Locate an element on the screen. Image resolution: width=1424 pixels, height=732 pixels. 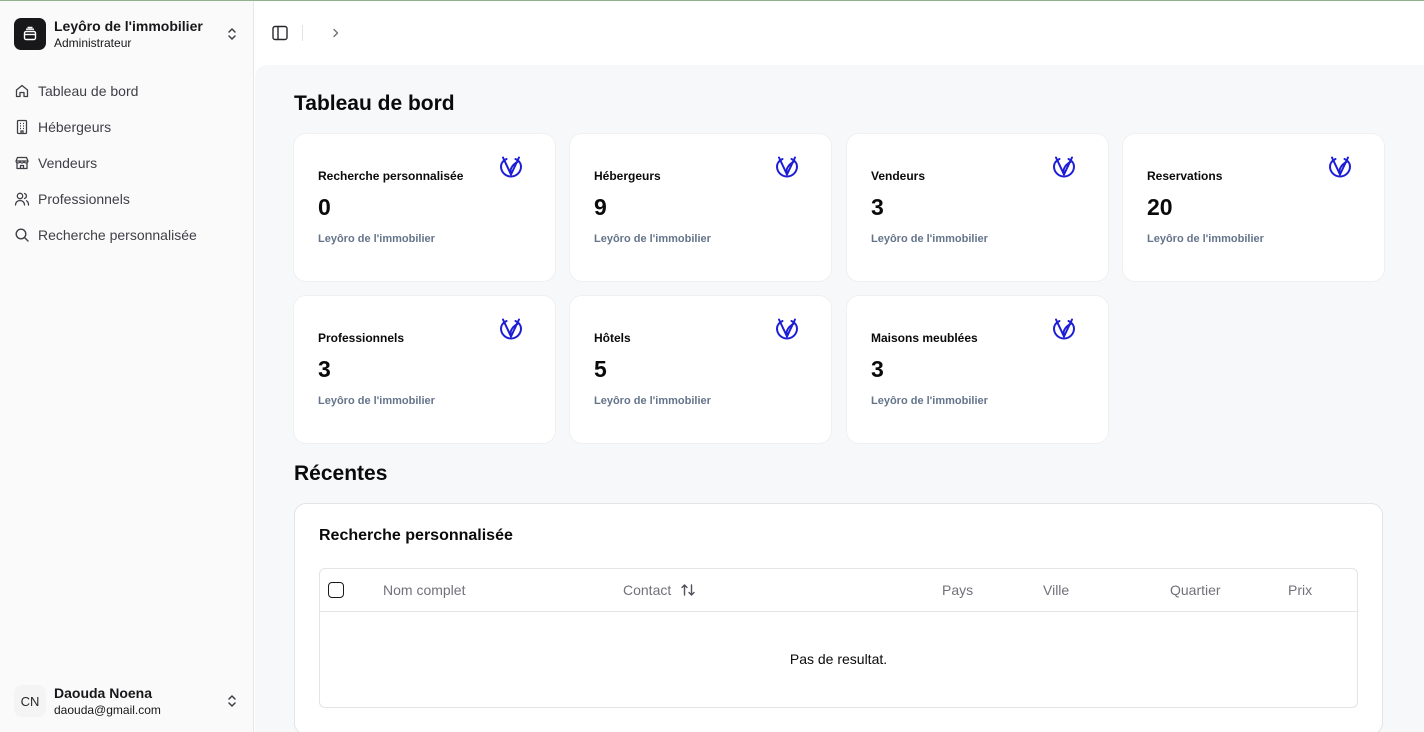
building-icon is located at coordinates (22, 127).